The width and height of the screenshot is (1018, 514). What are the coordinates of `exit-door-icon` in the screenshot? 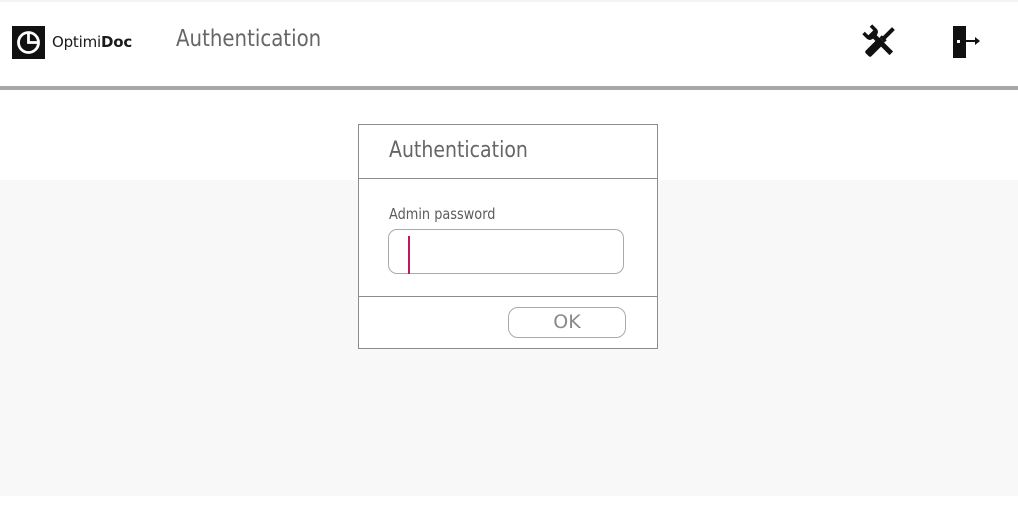 It's located at (966, 42).